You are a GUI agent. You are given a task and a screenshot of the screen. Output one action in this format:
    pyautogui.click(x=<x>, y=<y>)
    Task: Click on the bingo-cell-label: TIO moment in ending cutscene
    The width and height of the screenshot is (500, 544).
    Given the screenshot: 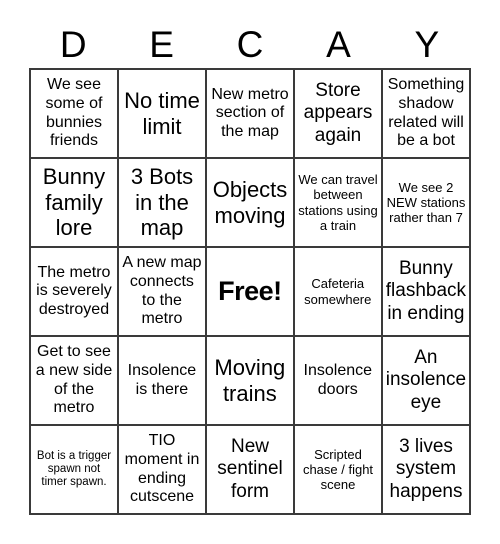 What is the action you would take?
    pyautogui.click(x=162, y=469)
    